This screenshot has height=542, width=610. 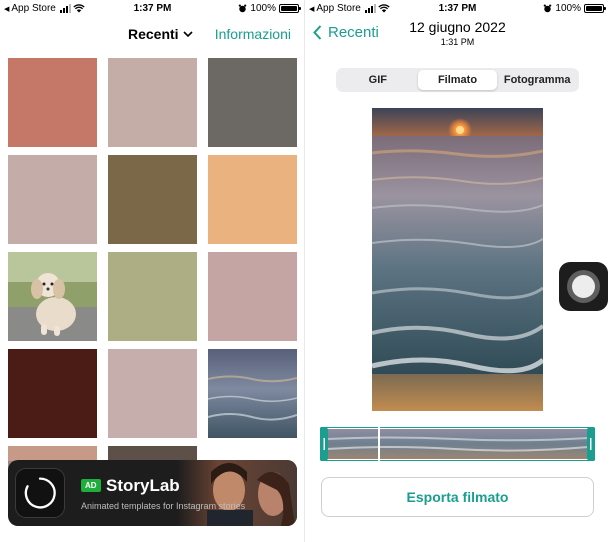 I want to click on ad-title: StoryLab, so click(x=143, y=485).